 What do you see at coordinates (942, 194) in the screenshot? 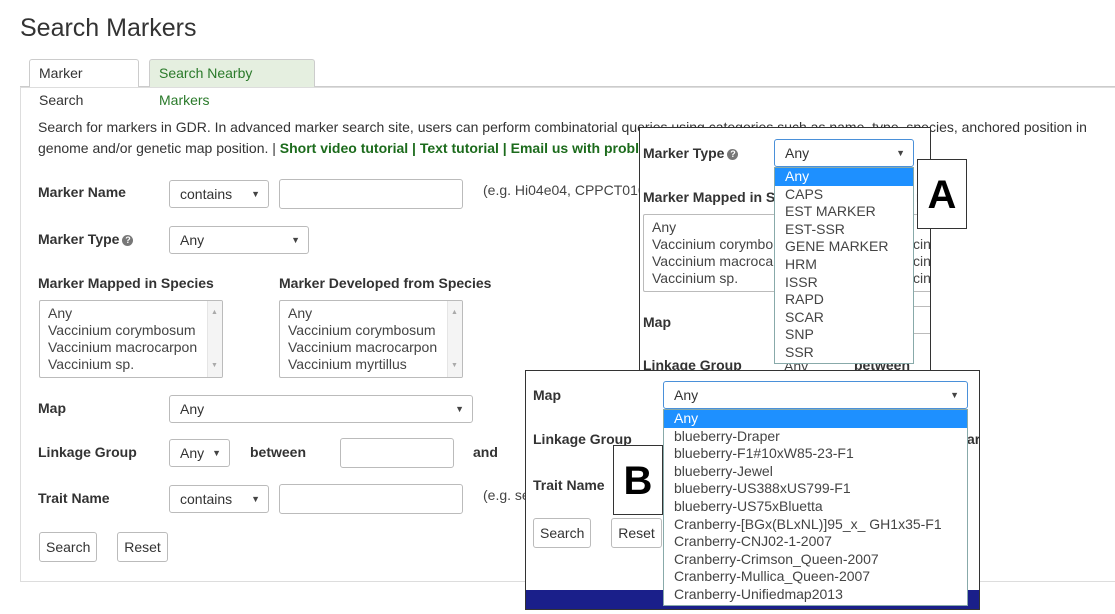
I see `callout-badge-a: A` at bounding box center [942, 194].